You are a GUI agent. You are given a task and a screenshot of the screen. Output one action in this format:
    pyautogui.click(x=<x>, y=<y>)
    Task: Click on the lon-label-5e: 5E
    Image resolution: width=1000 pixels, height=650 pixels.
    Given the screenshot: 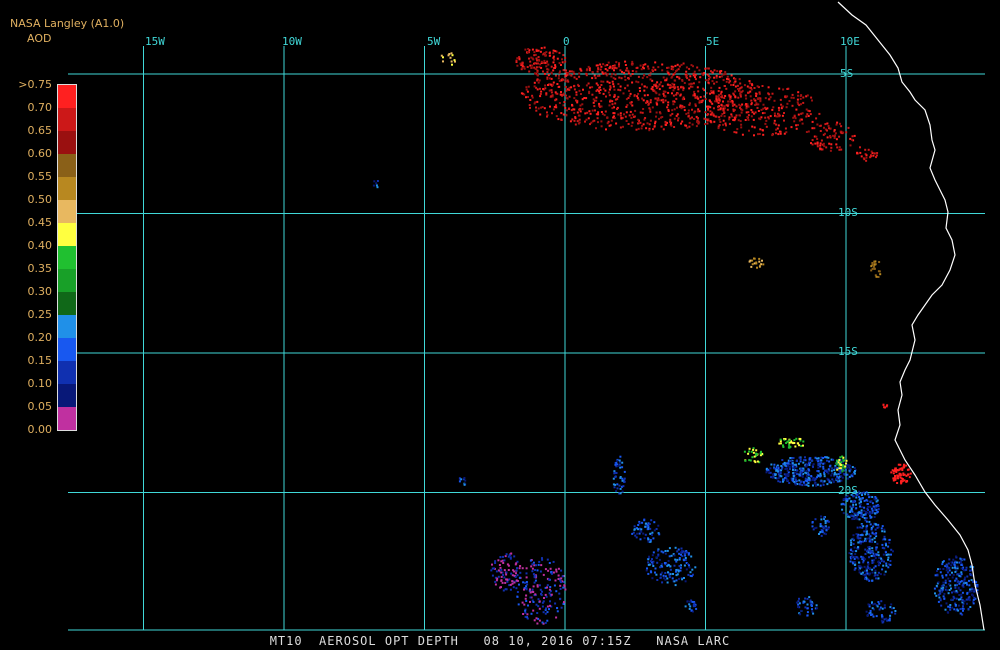 What is the action you would take?
    pyautogui.click(x=713, y=41)
    